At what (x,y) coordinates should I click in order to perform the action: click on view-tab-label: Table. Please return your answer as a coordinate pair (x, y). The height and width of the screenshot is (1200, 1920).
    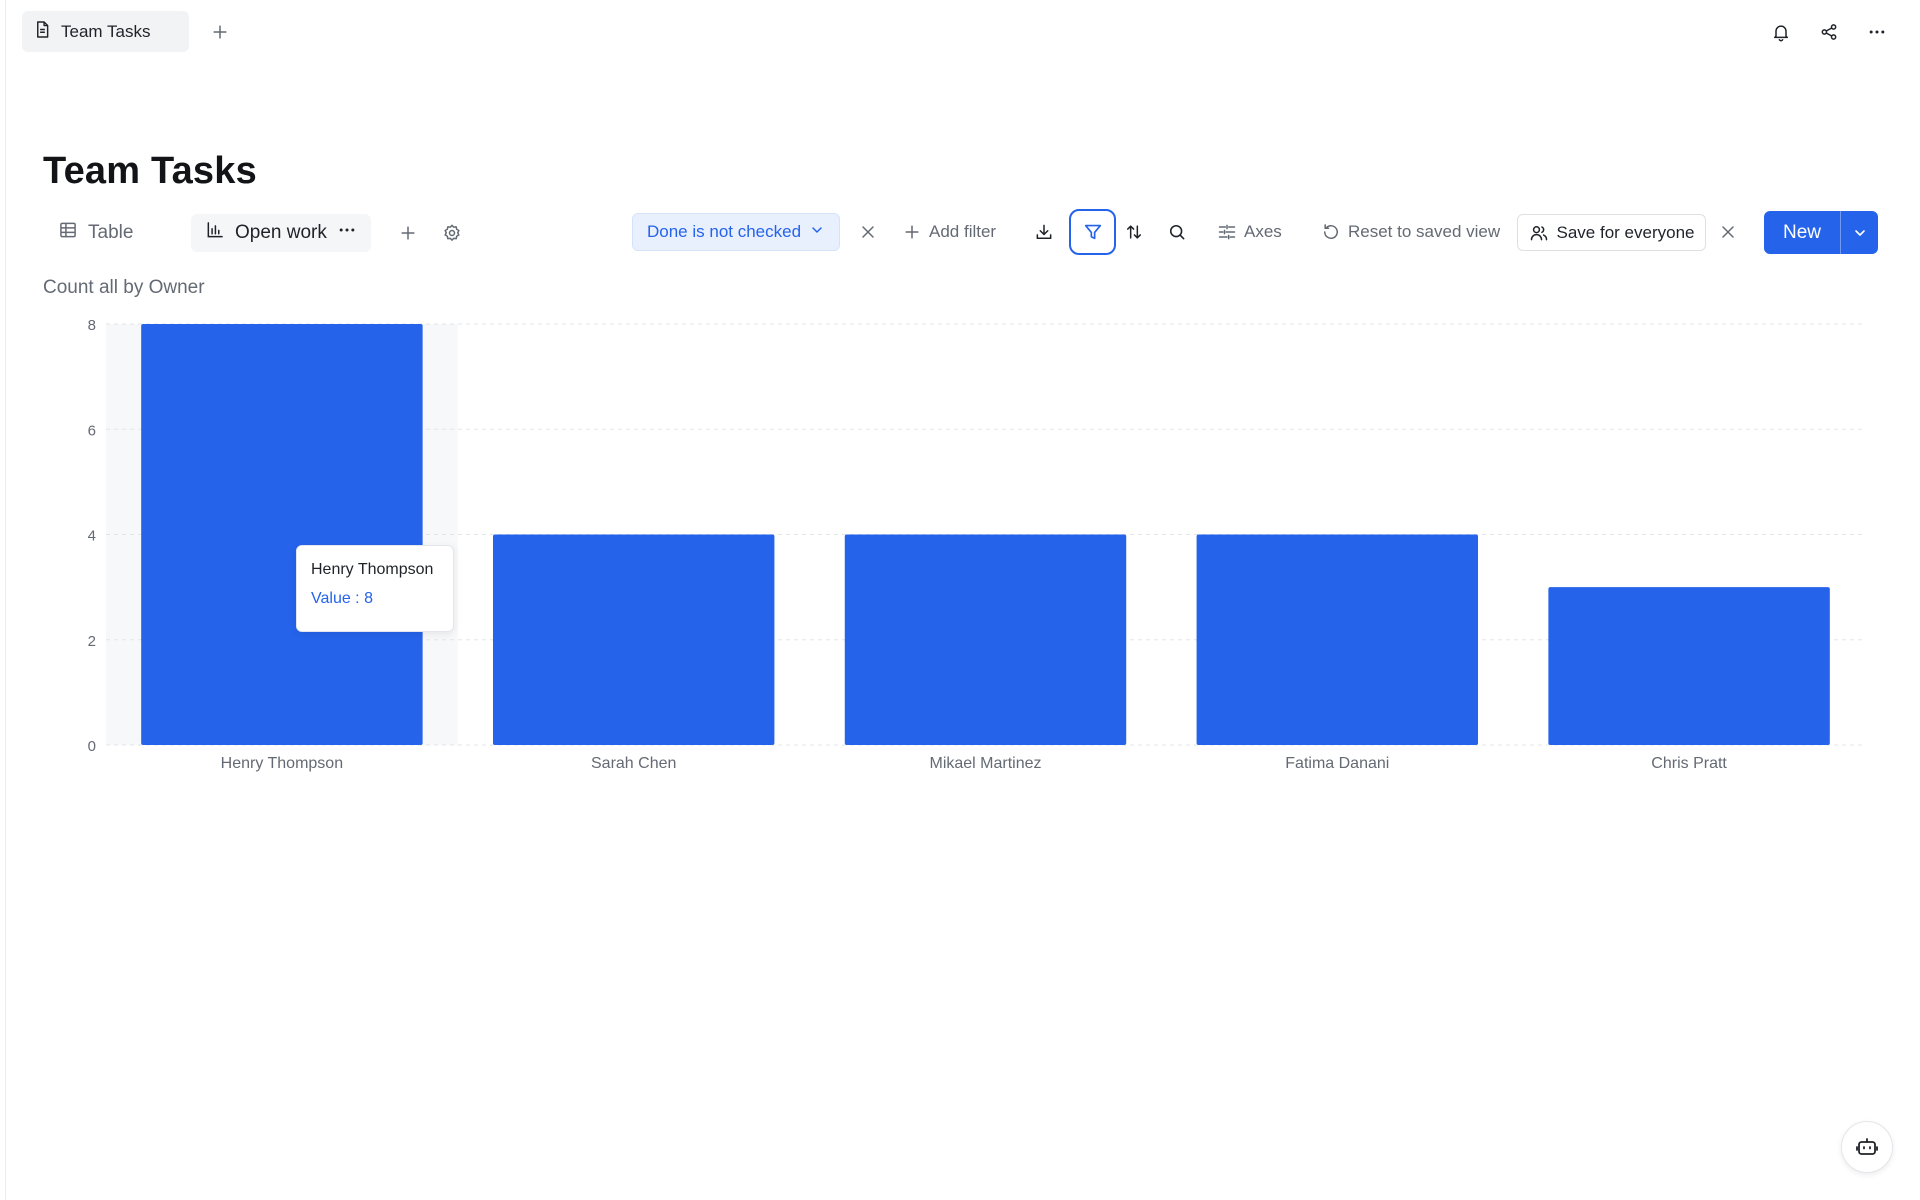
    Looking at the image, I should click on (111, 232).